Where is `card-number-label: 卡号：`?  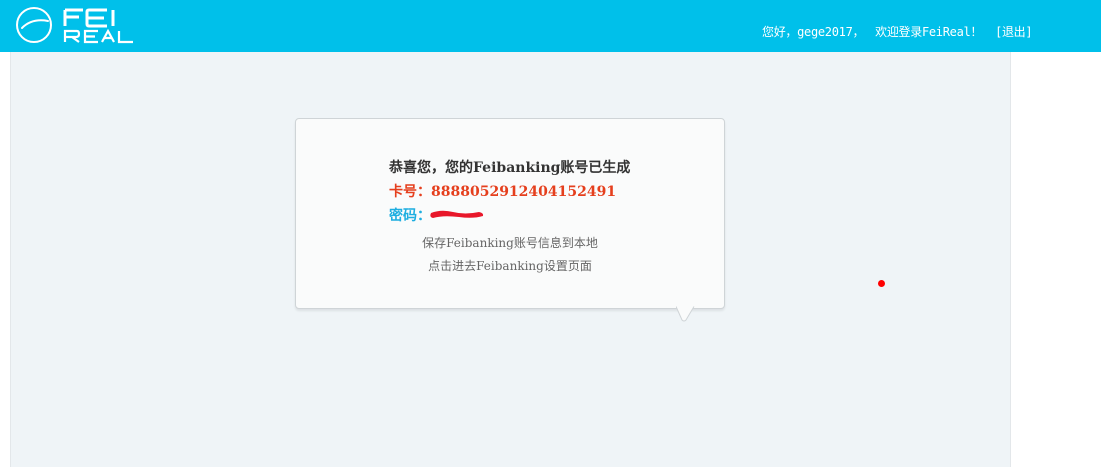
card-number-label: 卡号： is located at coordinates (410, 192).